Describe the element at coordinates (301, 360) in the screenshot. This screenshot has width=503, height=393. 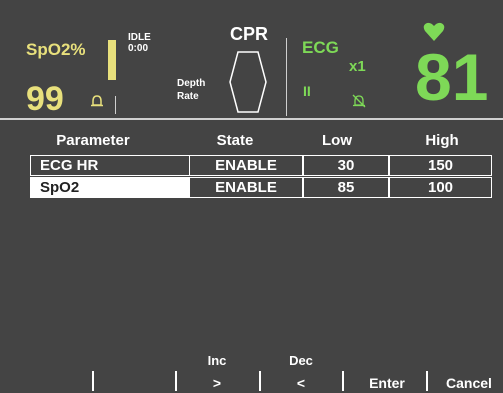
I see `softkey-dec-label: Dec` at that location.